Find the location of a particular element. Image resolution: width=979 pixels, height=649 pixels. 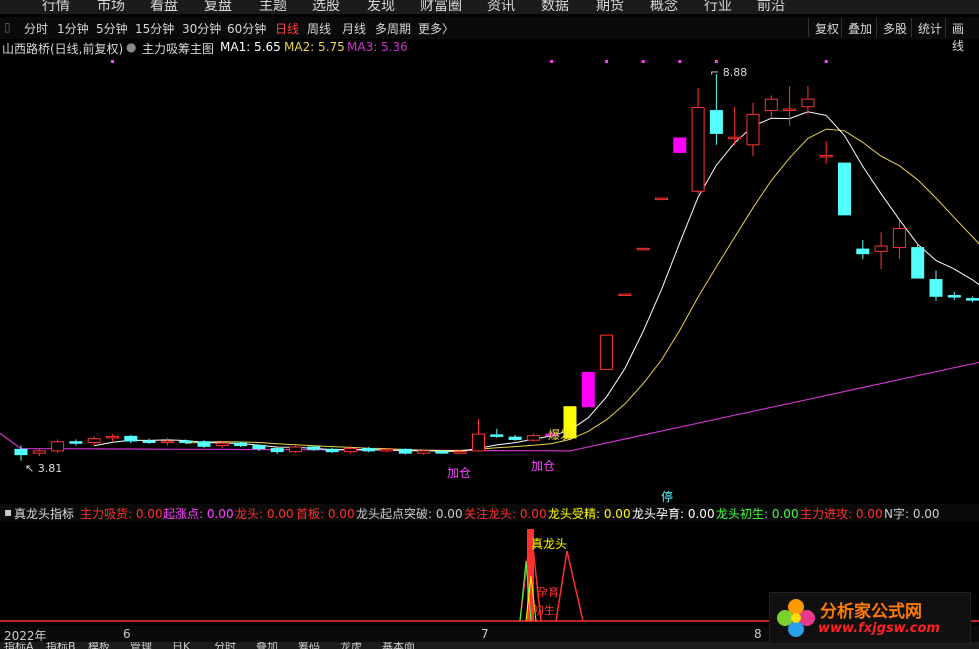

top-nav-item: 期货 is located at coordinates (610, 7).